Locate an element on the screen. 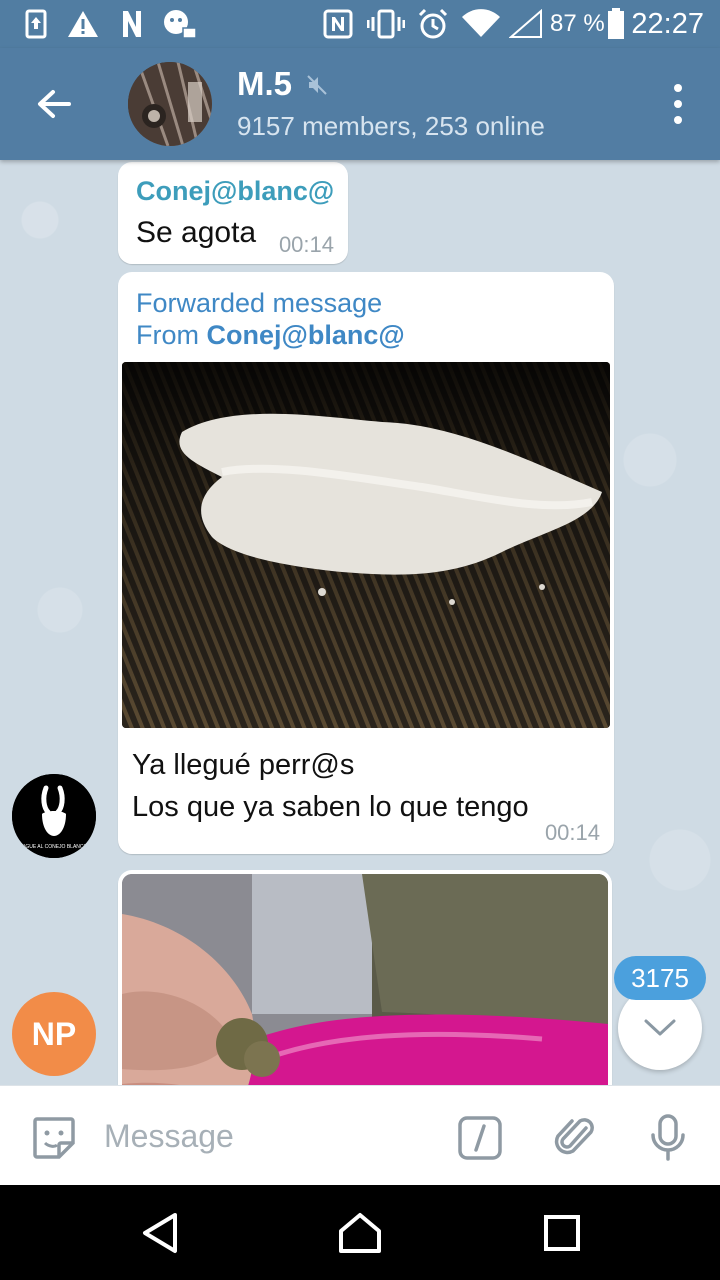 This screenshot has width=720, height=1280. nav-back-button is located at coordinates (160, 1233).